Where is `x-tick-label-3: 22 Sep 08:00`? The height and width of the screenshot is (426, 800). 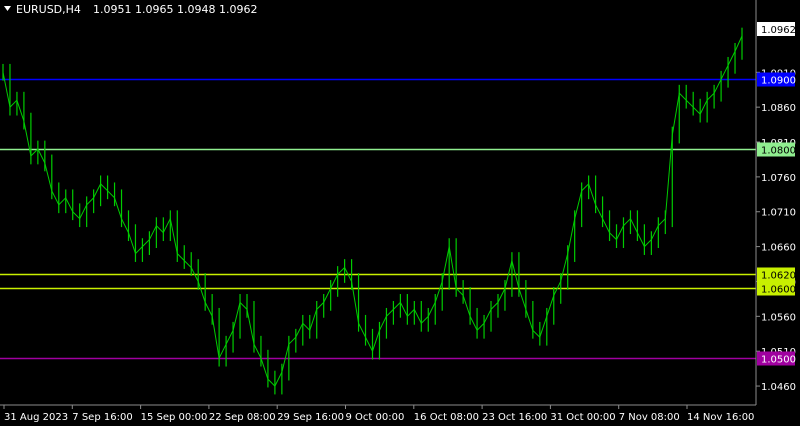 x-tick-label-3: 22 Sep 08:00 is located at coordinates (242, 417).